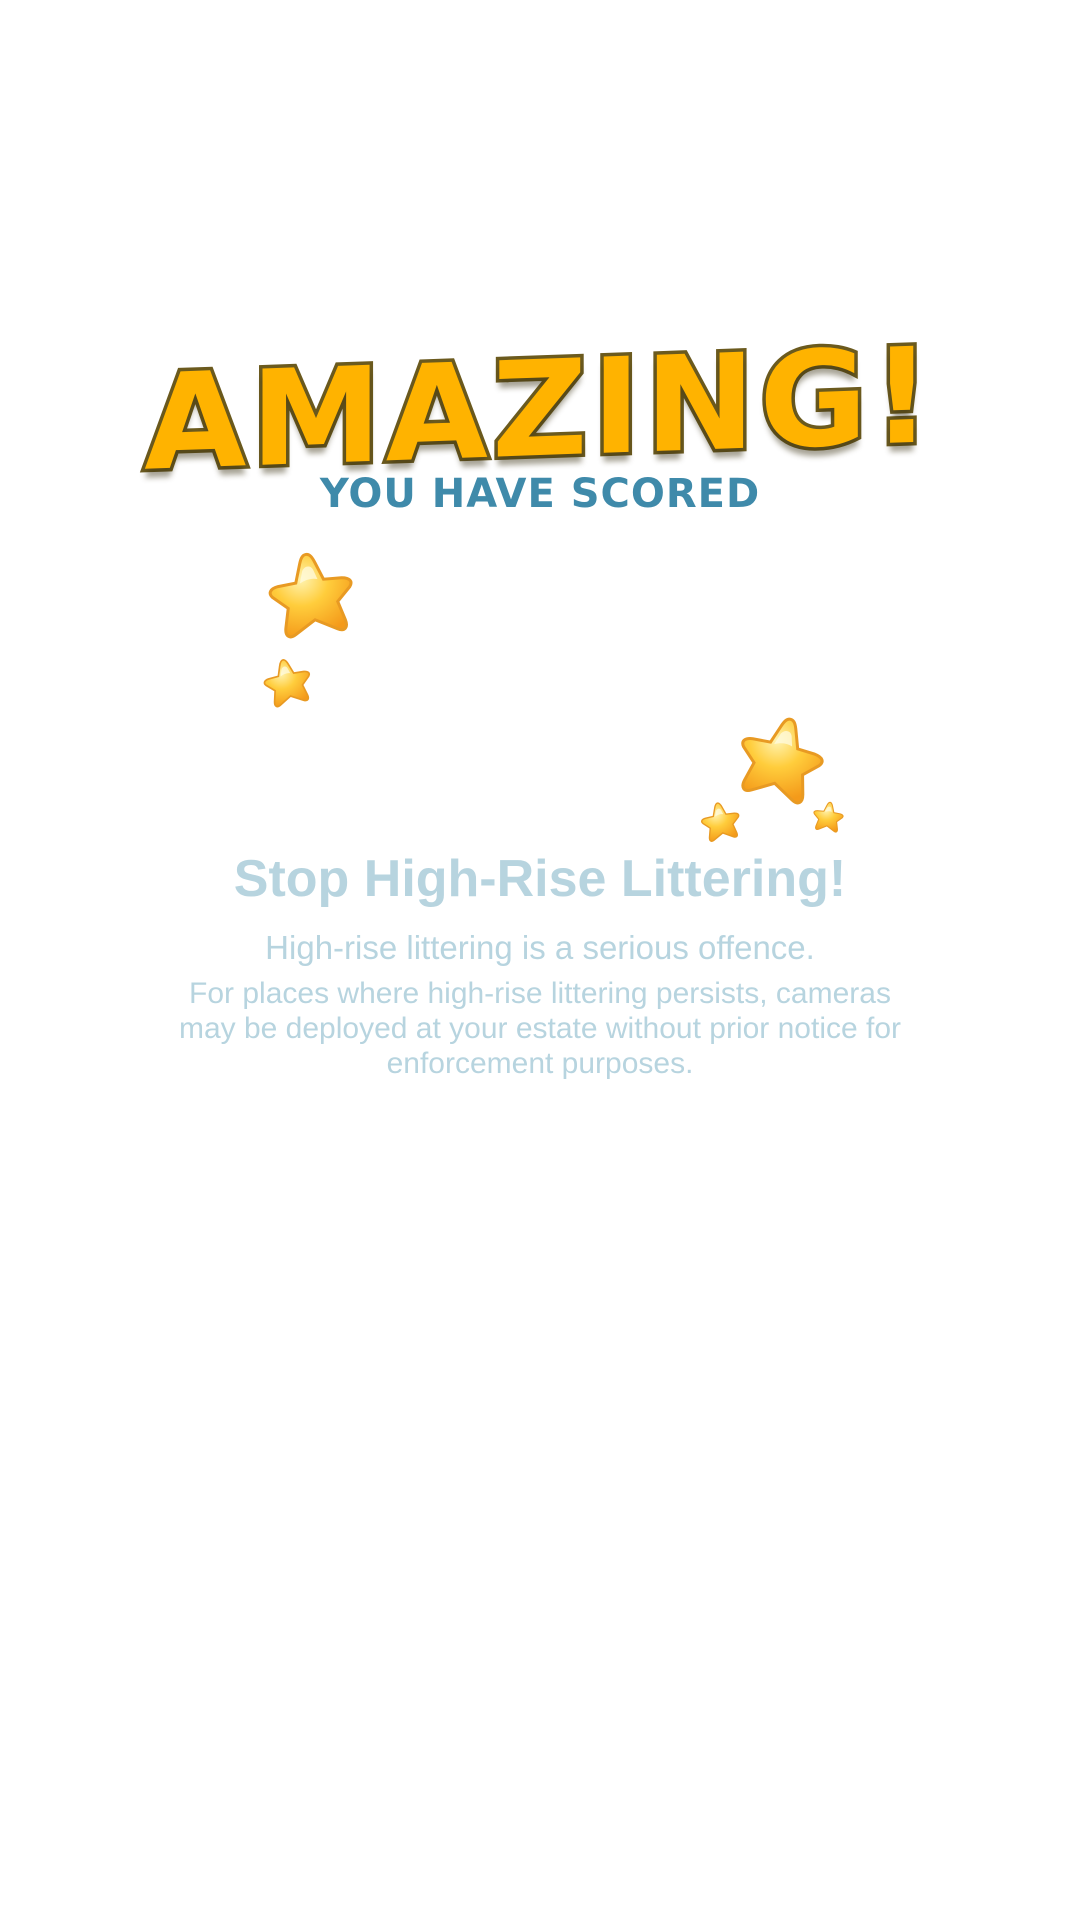 This screenshot has width=1080, height=1920. I want to click on message-headline: Stop High-Rise Littering!, so click(540, 879).